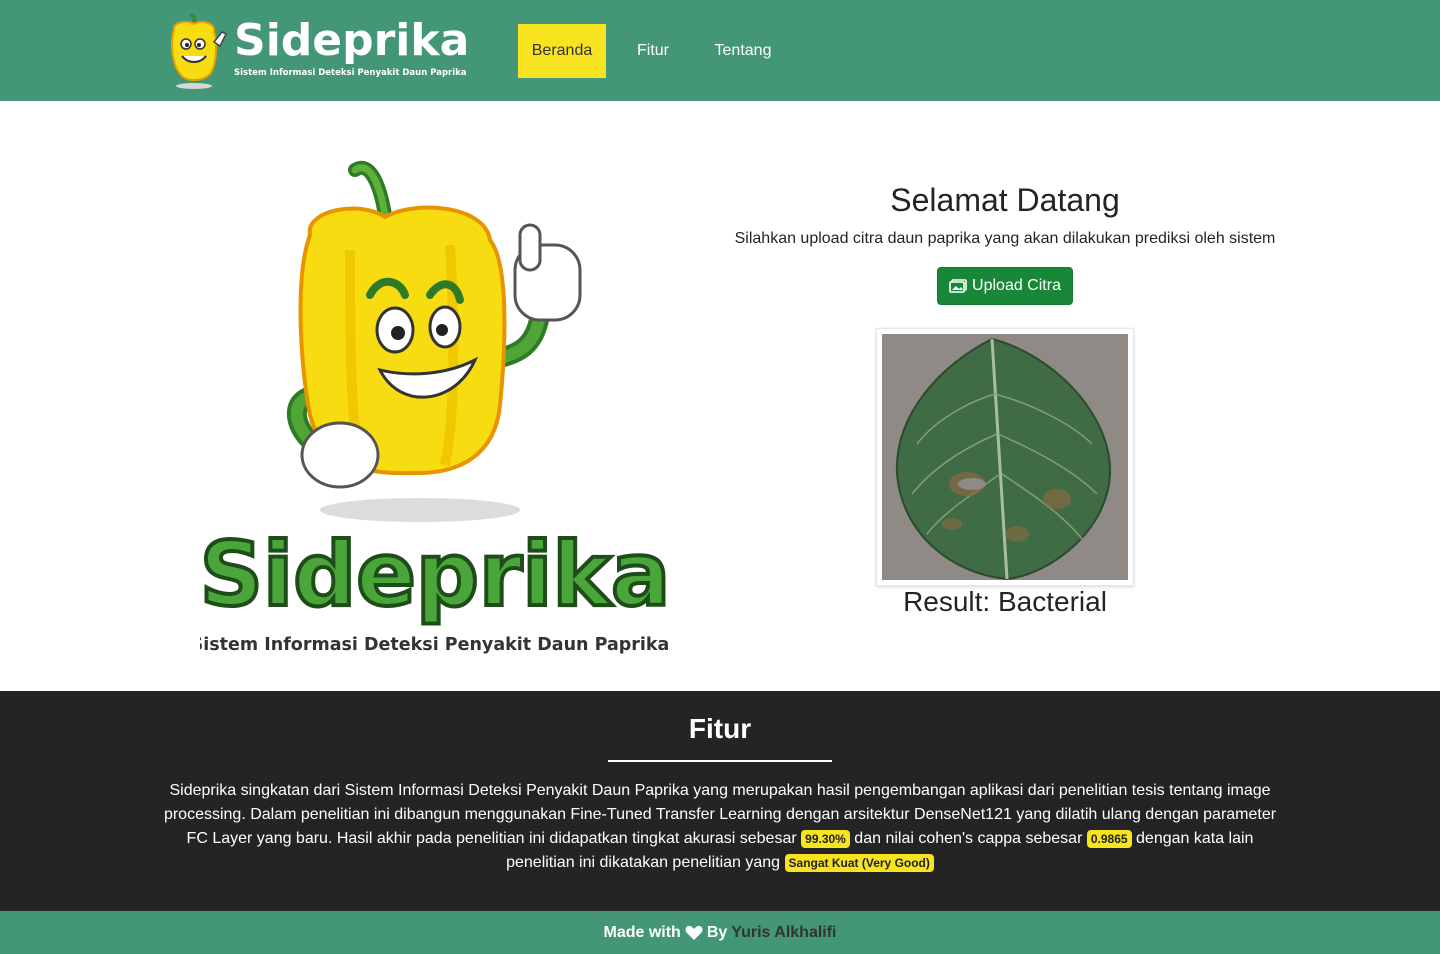  What do you see at coordinates (435, 574) in the screenshot?
I see `hero-logo-name: Sideprika` at bounding box center [435, 574].